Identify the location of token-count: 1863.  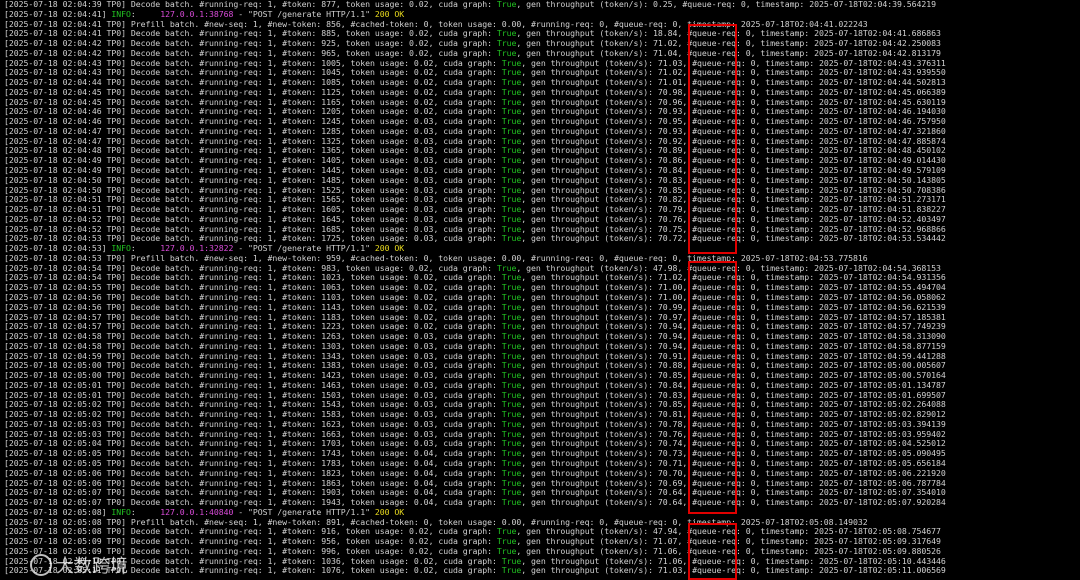
(331, 482).